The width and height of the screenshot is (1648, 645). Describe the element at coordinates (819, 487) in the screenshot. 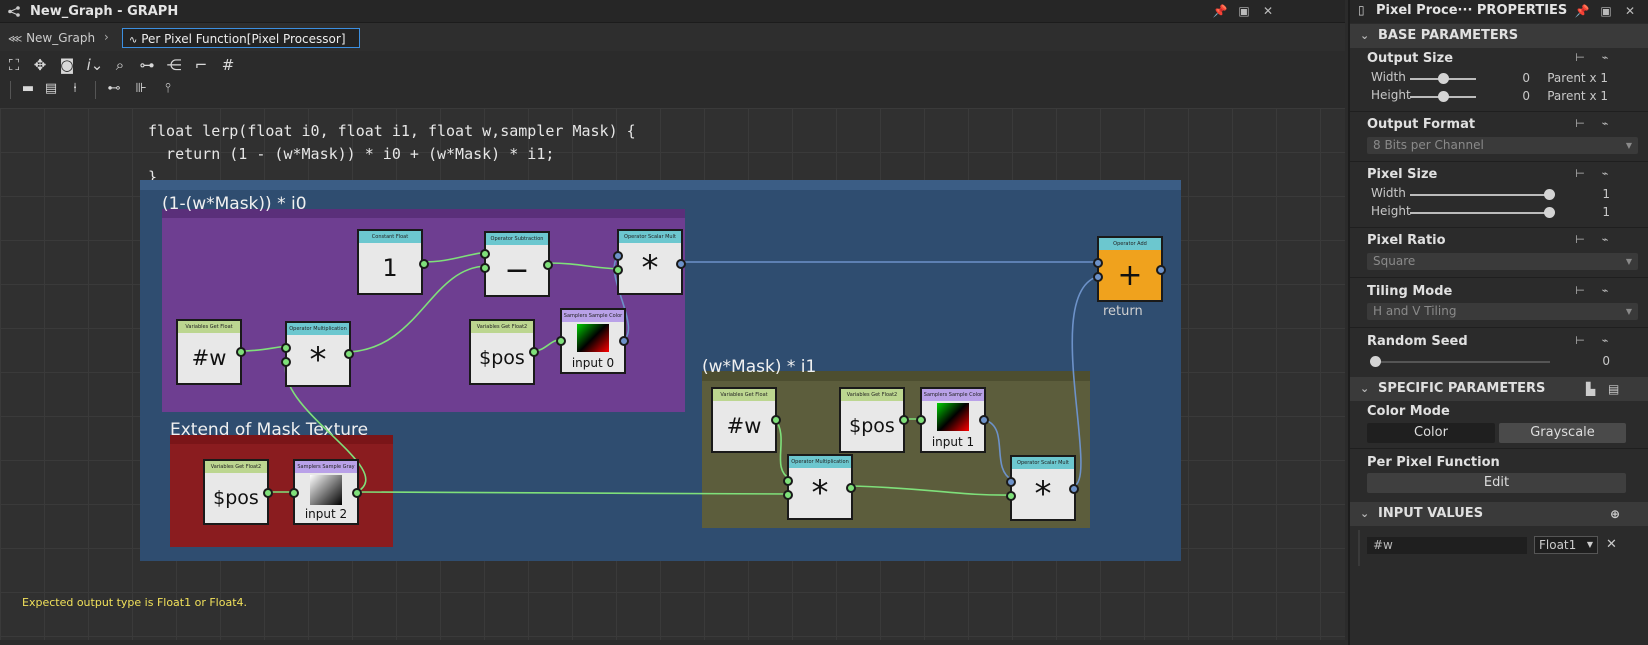

I see `node-multiplication-2: Operator Multiplication *` at that location.